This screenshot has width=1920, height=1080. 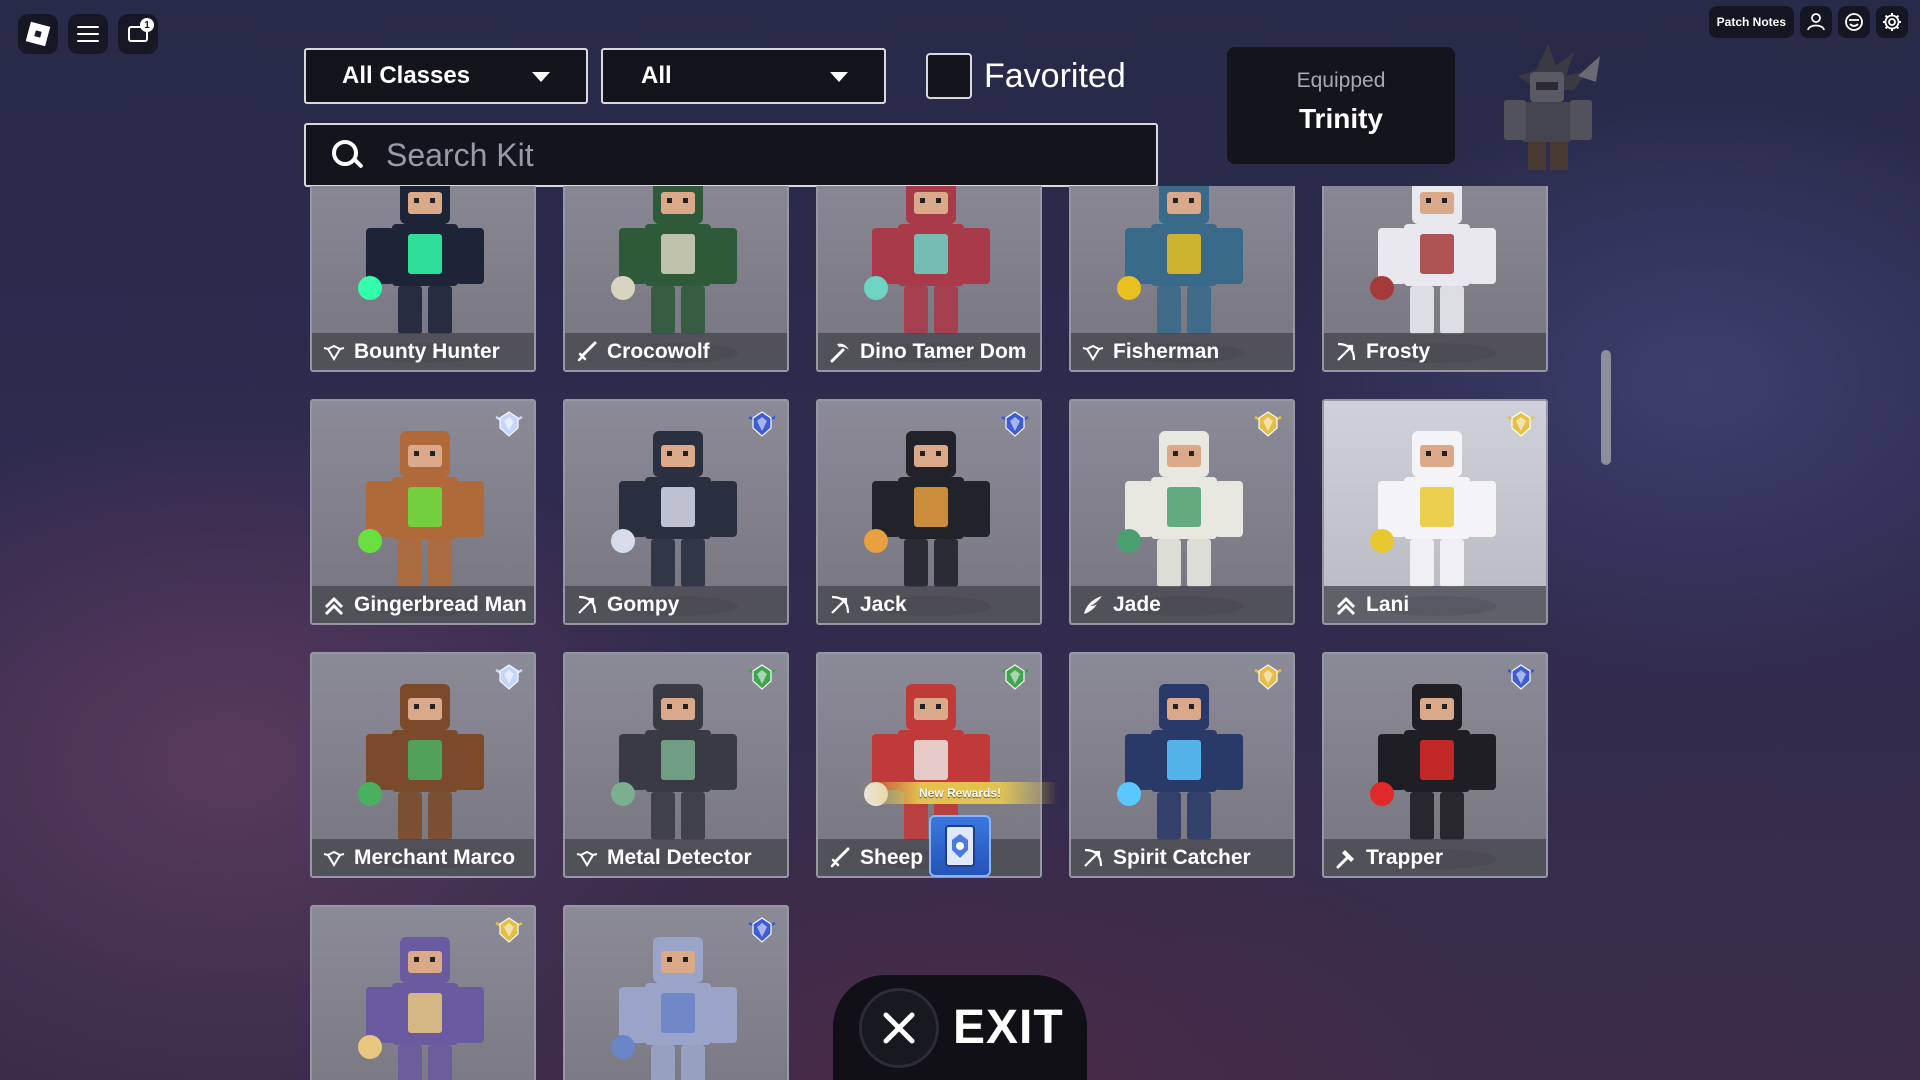 What do you see at coordinates (1346, 858) in the screenshot?
I see `hammer-icon` at bounding box center [1346, 858].